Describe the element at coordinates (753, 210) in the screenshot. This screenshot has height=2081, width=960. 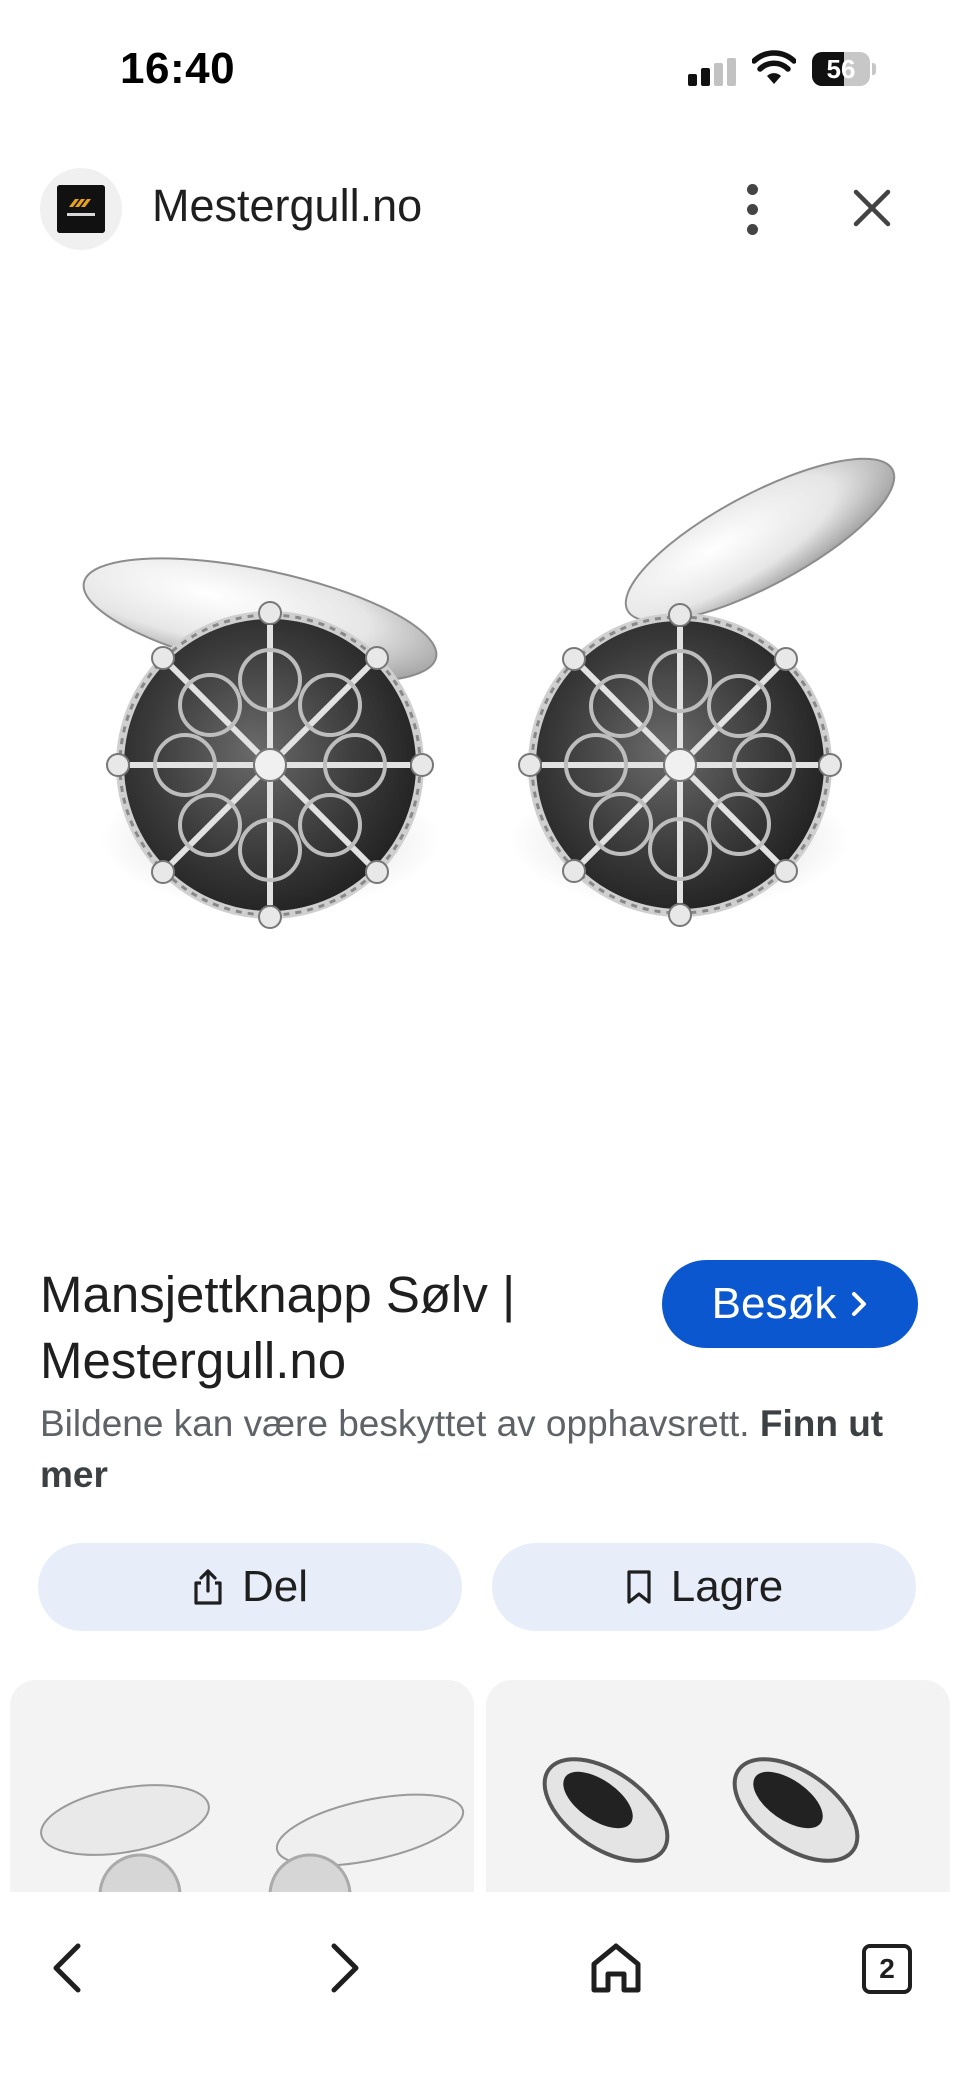
I see `more-vertical-icon` at that location.